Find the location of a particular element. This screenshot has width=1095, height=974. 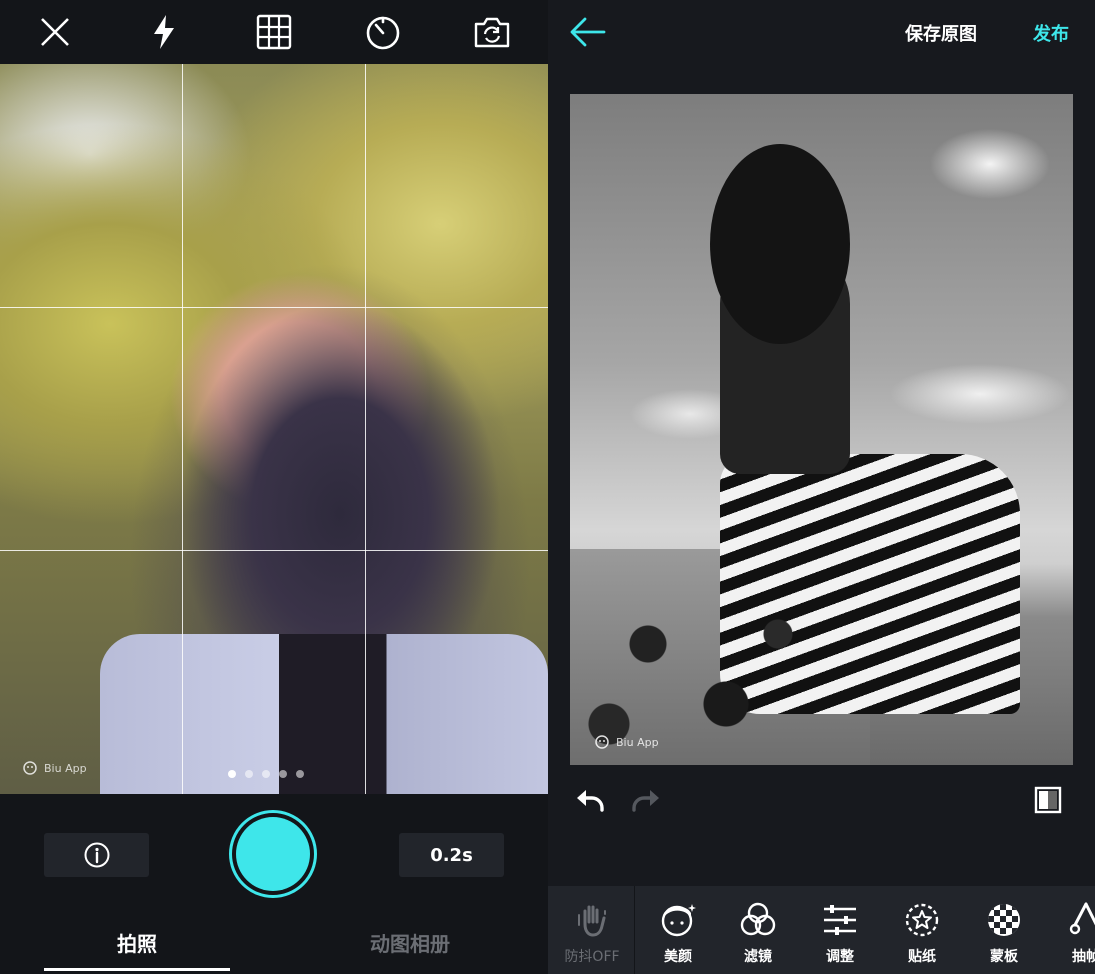

face-icon is located at coordinates (678, 920).